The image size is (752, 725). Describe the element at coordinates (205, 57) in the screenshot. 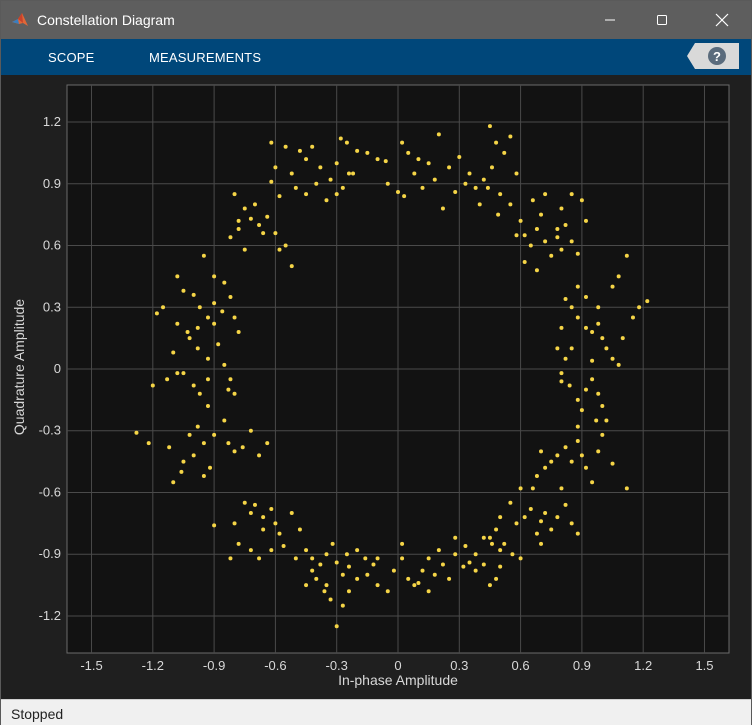

I see `tab-measurements: MEASUREMENTS` at that location.